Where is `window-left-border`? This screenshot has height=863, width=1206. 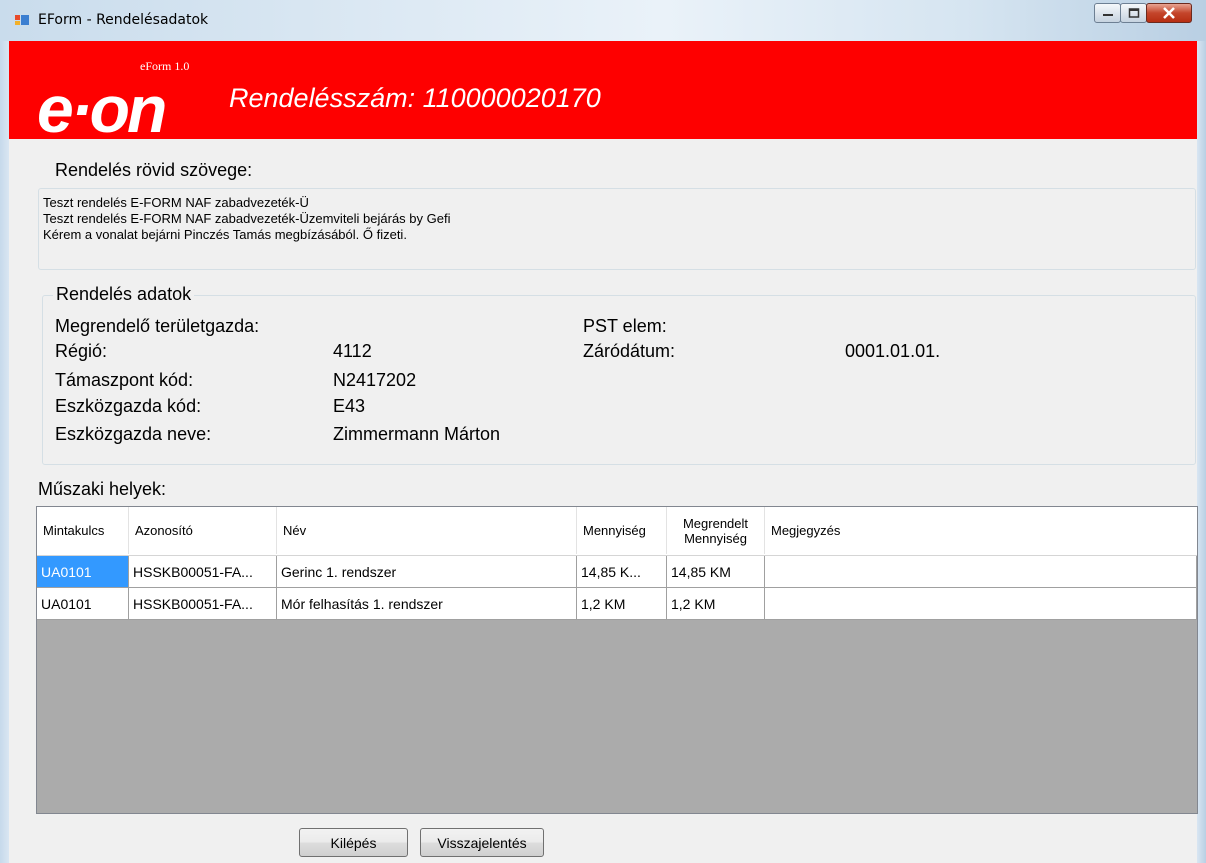 window-left-border is located at coordinates (4, 452).